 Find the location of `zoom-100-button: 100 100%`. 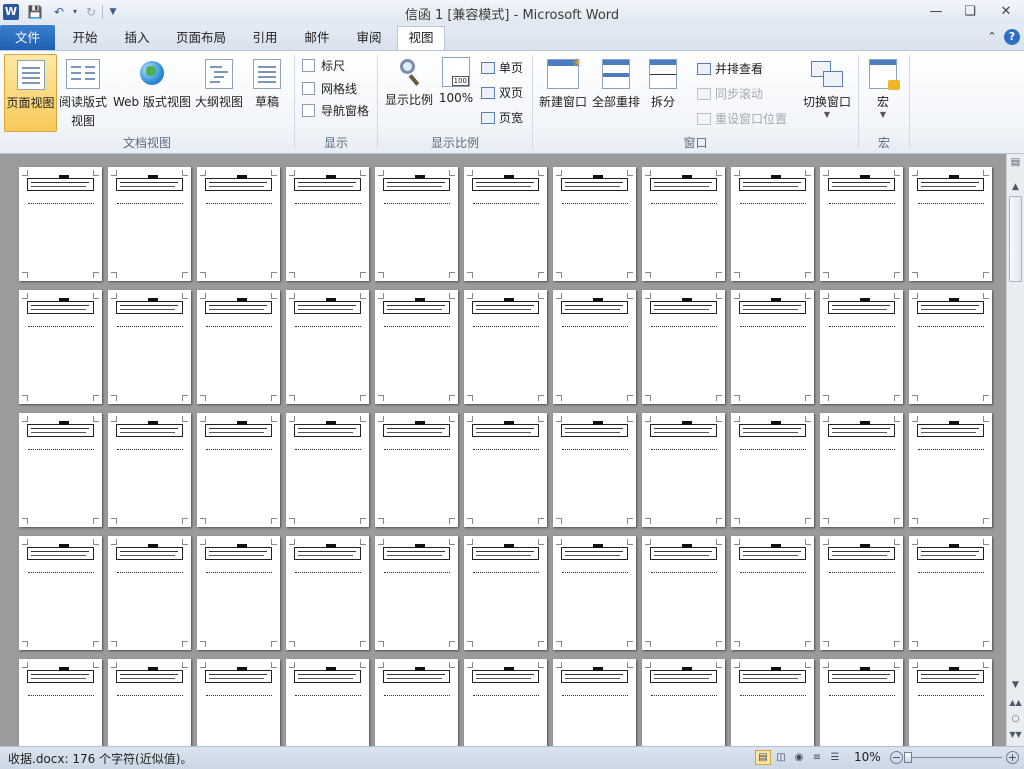

zoom-100-button: 100 100% is located at coordinates (456, 93).